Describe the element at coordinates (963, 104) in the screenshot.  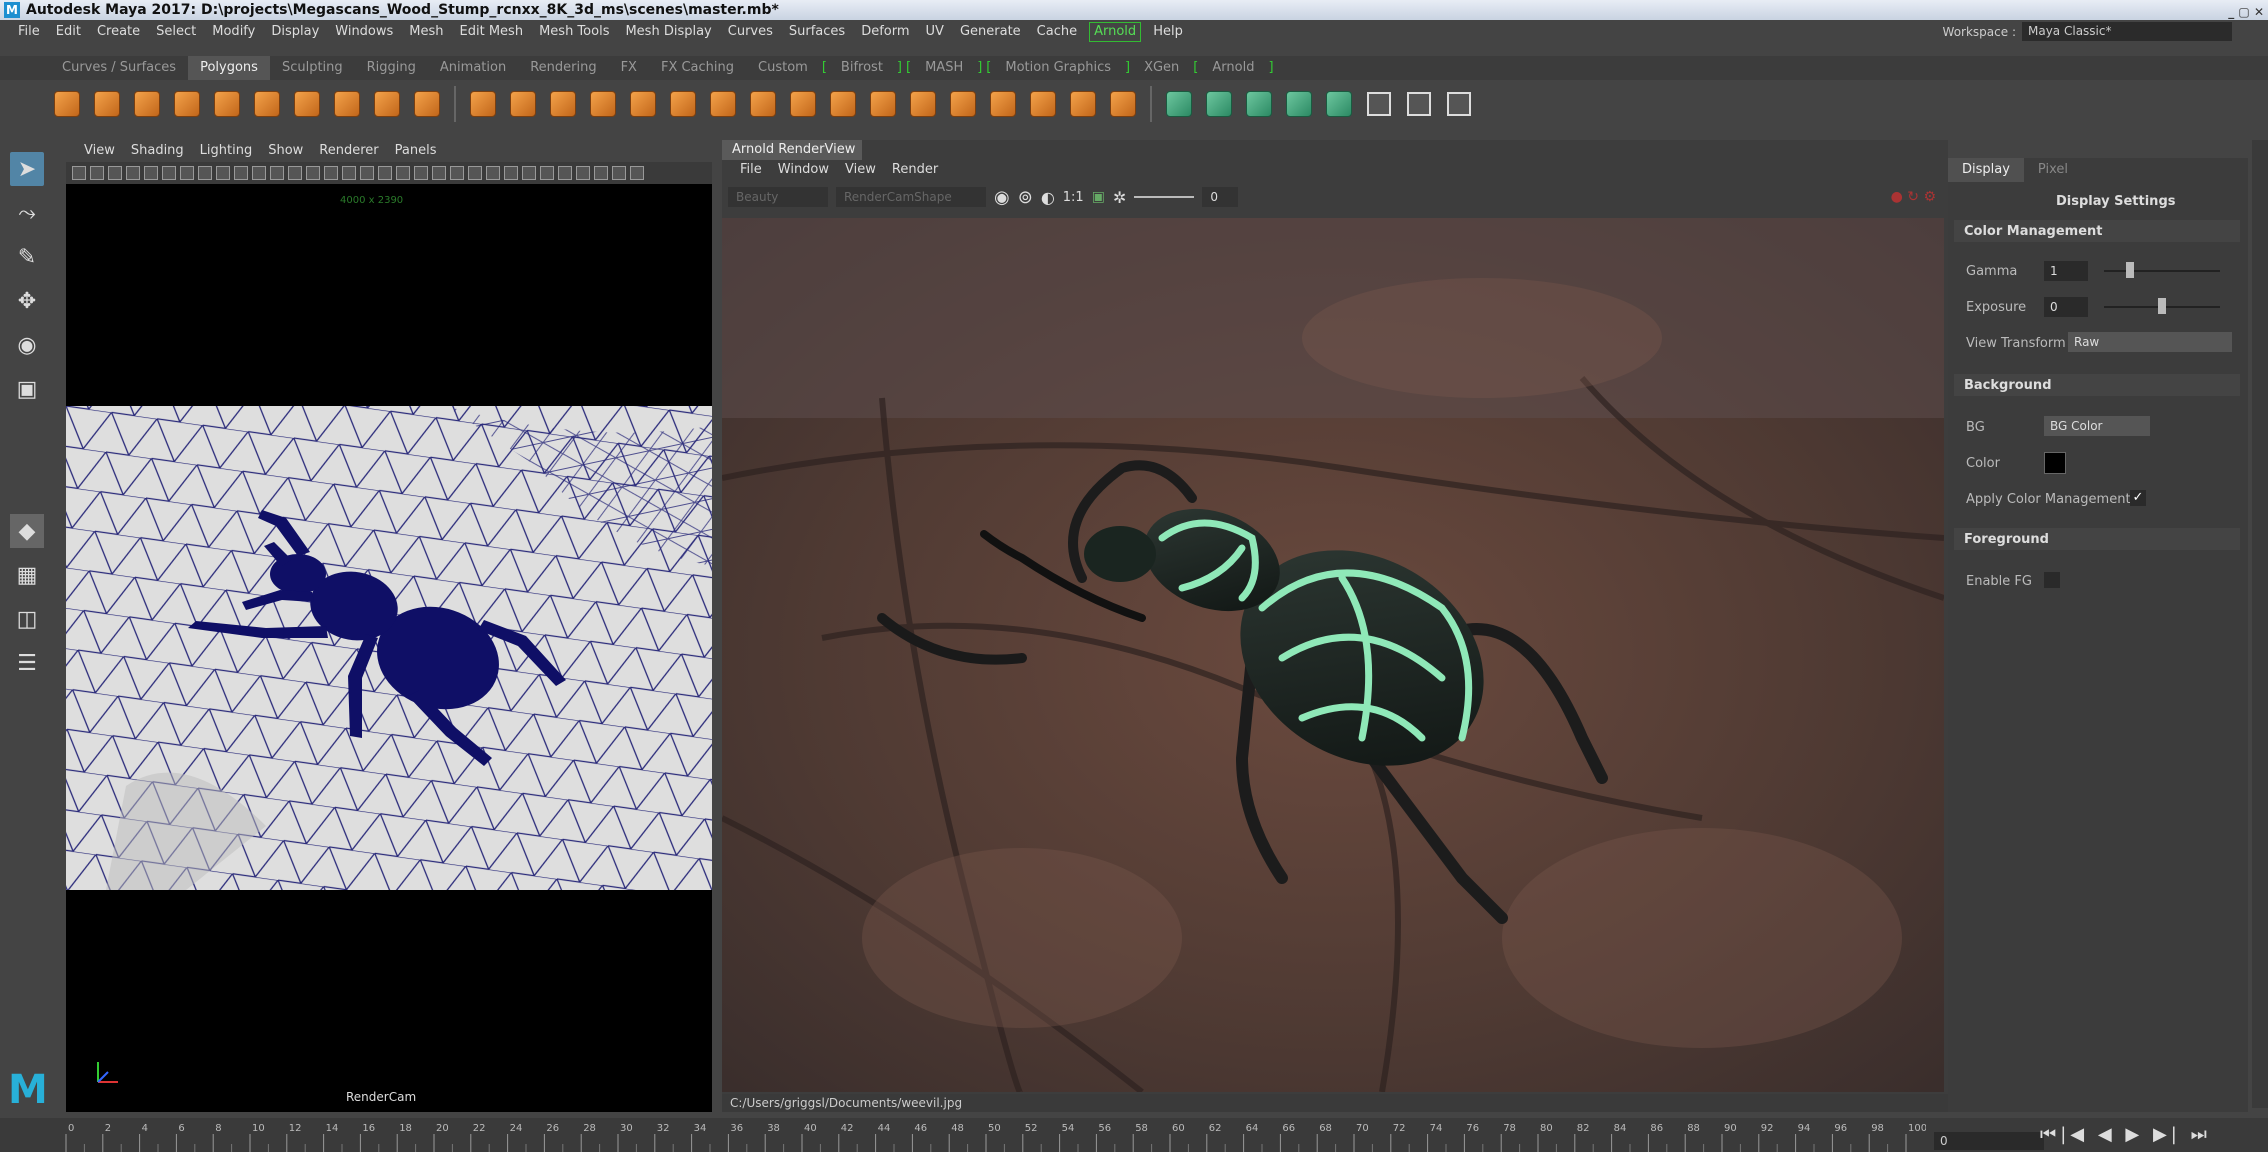
I see `shelf-tool-23-icon` at that location.